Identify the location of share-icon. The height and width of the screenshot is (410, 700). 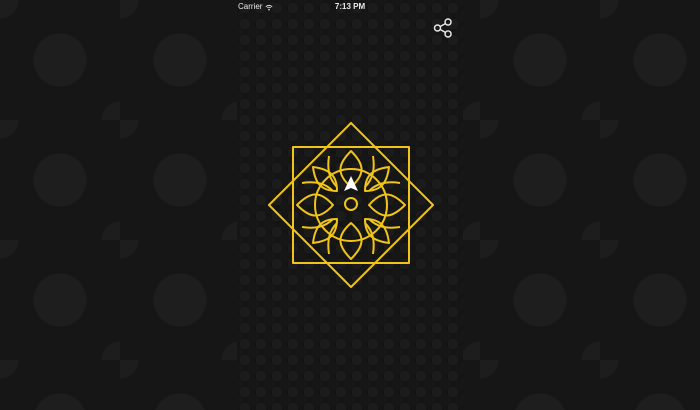
(442, 28).